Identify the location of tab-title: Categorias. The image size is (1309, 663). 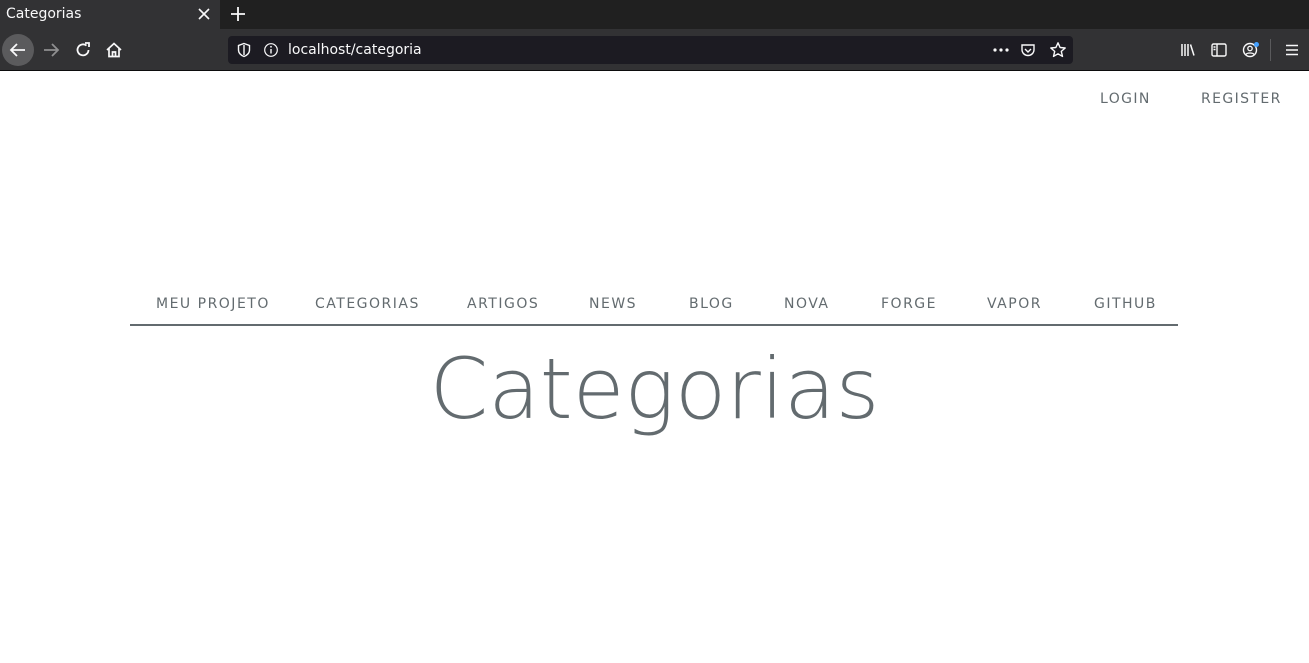
(44, 14).